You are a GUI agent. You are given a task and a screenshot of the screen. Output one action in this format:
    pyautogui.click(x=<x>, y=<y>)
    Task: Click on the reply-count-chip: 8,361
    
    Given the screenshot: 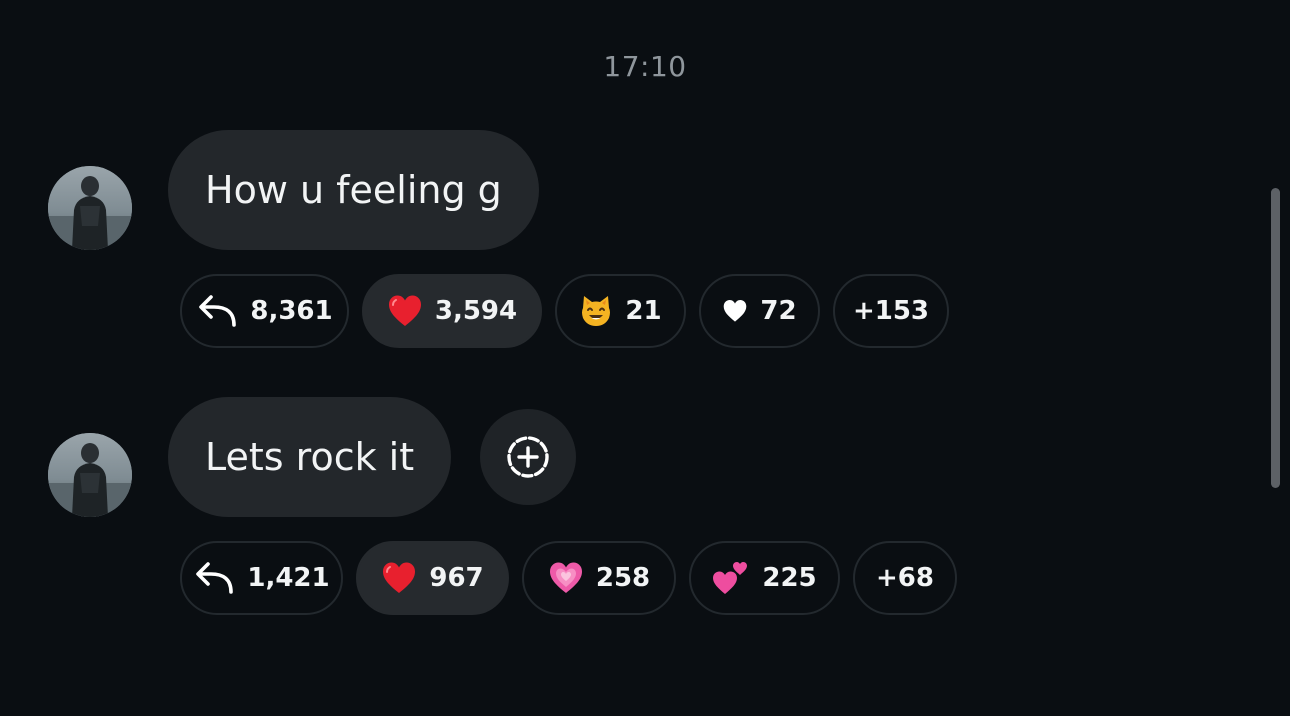 What is the action you would take?
    pyautogui.click(x=264, y=311)
    